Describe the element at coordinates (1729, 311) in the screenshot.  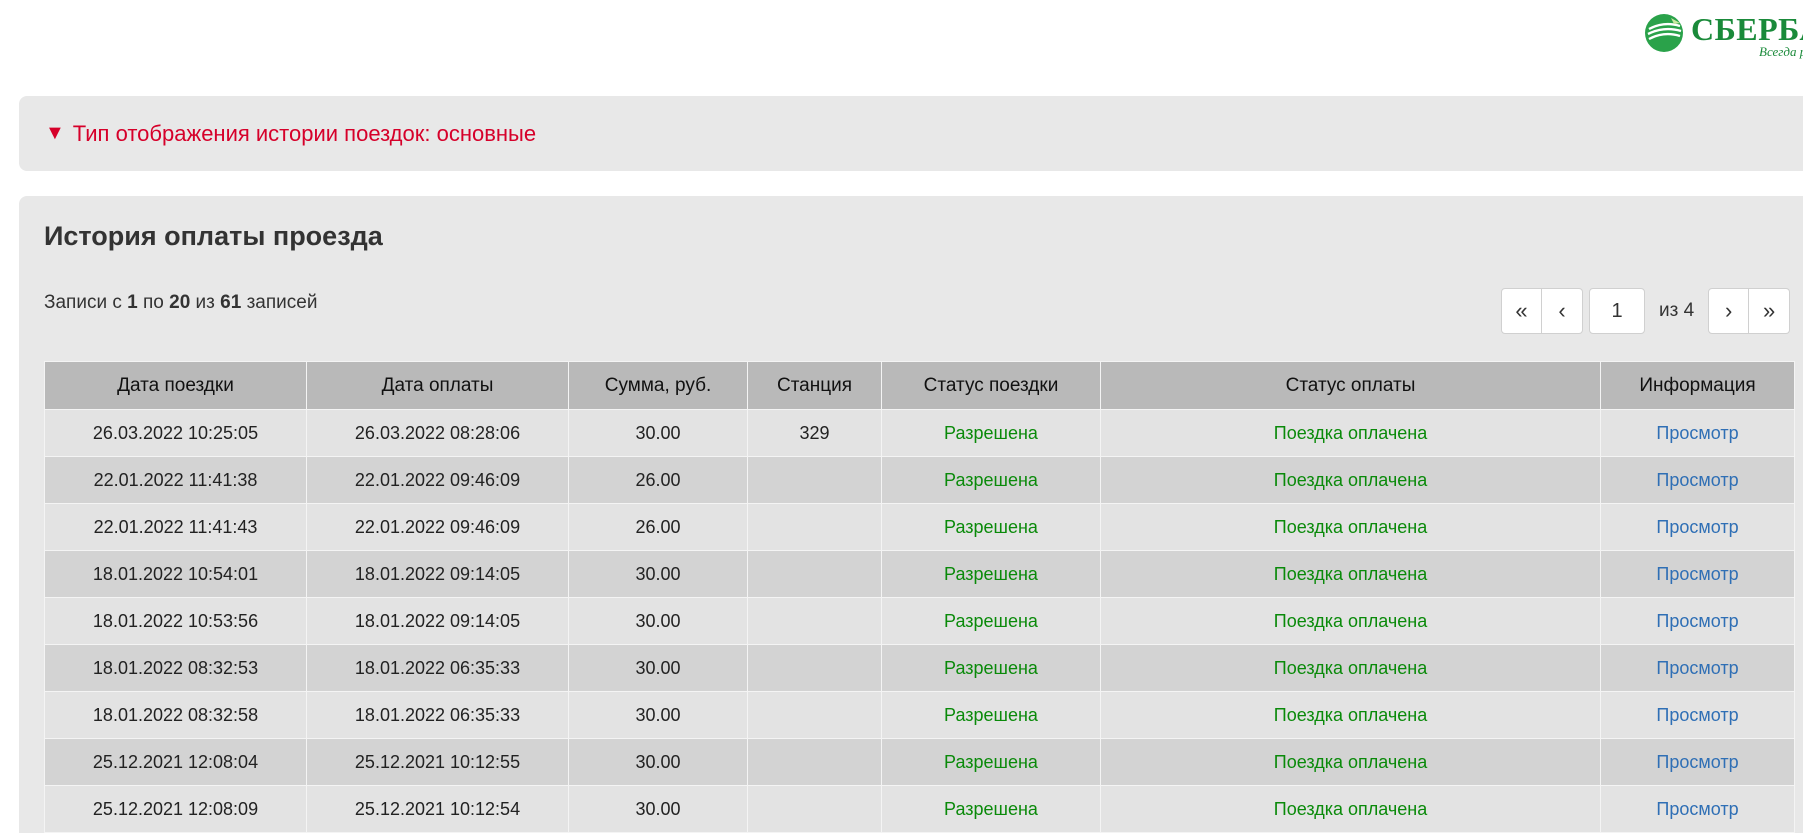
I see `next-page-button: ›` at that location.